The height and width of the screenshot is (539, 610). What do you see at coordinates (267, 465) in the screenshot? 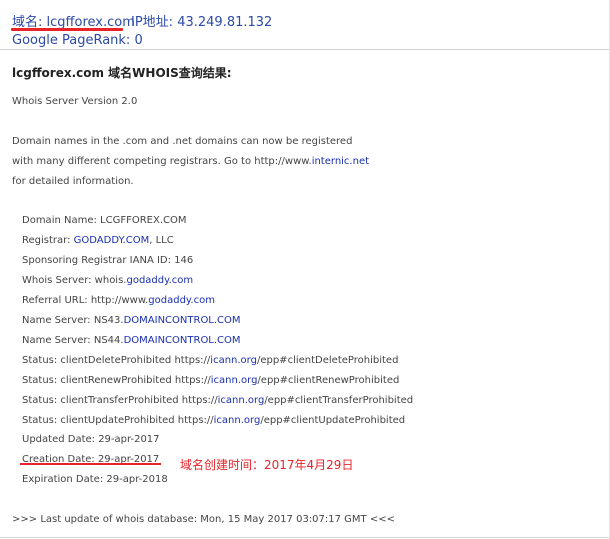
I see `creation-annotation: 域名创建时间：2017年4月29日` at bounding box center [267, 465].